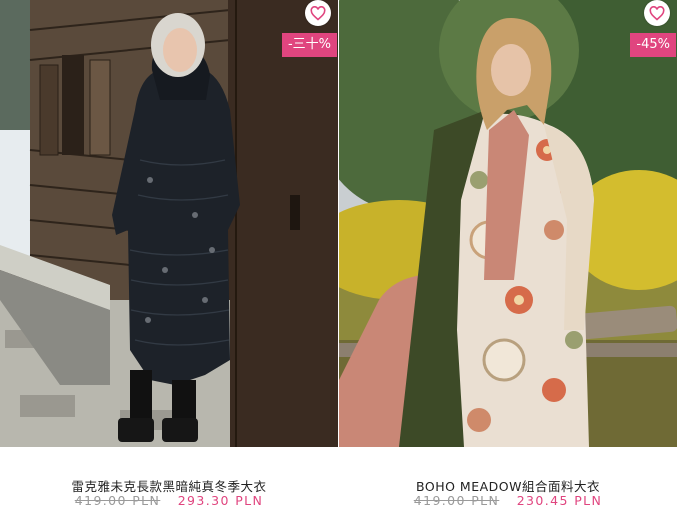 The height and width of the screenshot is (530, 677). What do you see at coordinates (508, 500) in the screenshot?
I see `price-row: 419.00 PLN 230.45 PLN` at bounding box center [508, 500].